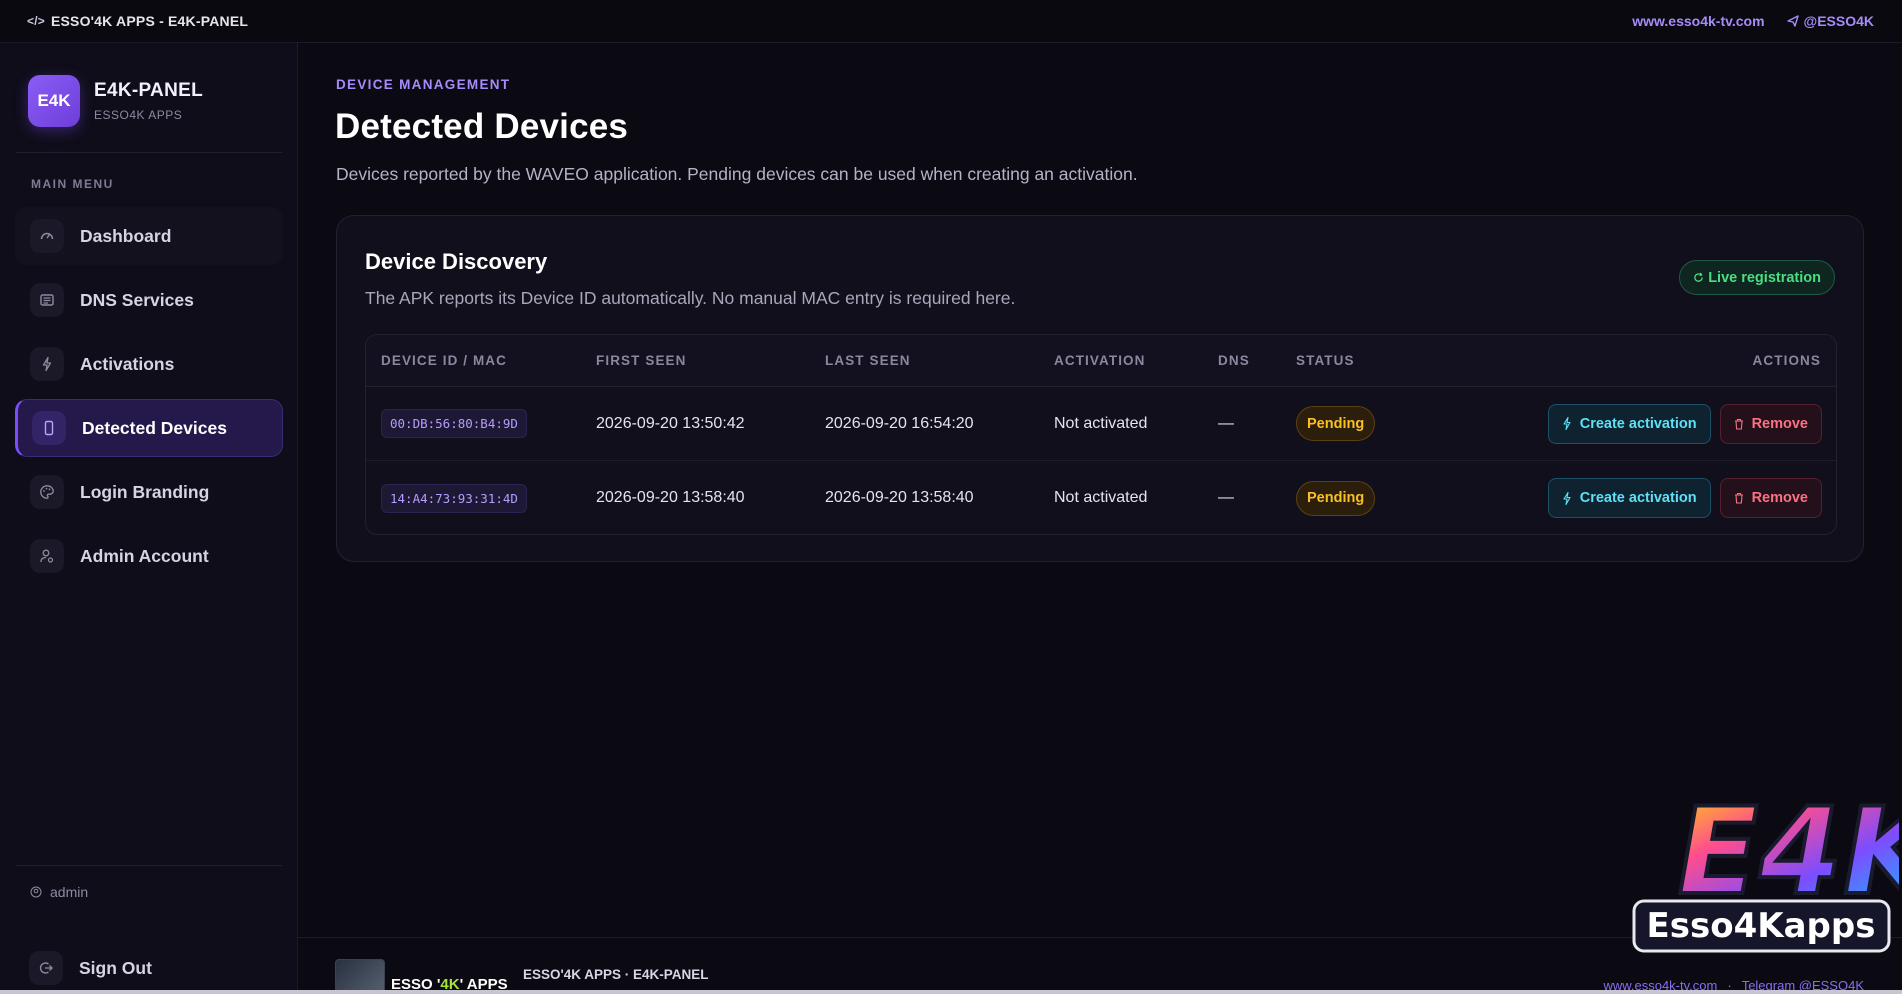 The width and height of the screenshot is (1902, 994). Describe the element at coordinates (69, 892) in the screenshot. I see `current-user-name: admin` at that location.